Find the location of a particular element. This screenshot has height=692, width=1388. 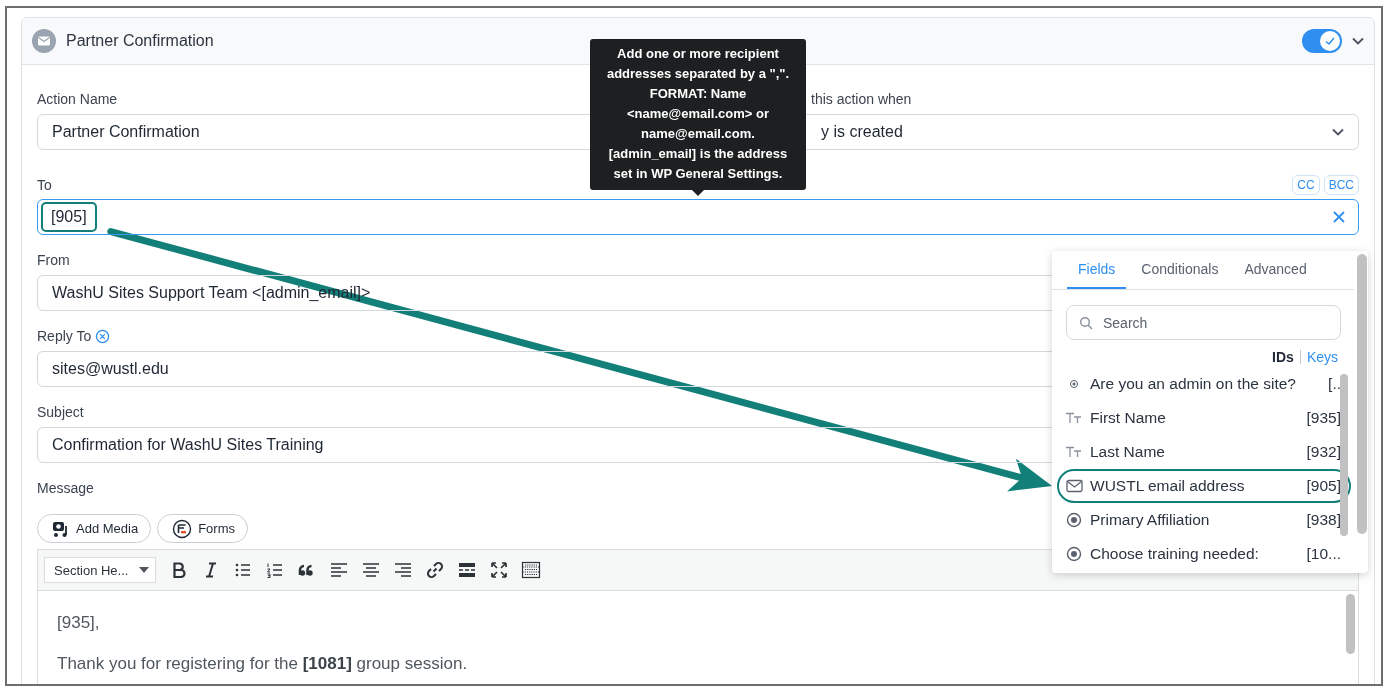

action-title: Partner Confirmation is located at coordinates (140, 41).